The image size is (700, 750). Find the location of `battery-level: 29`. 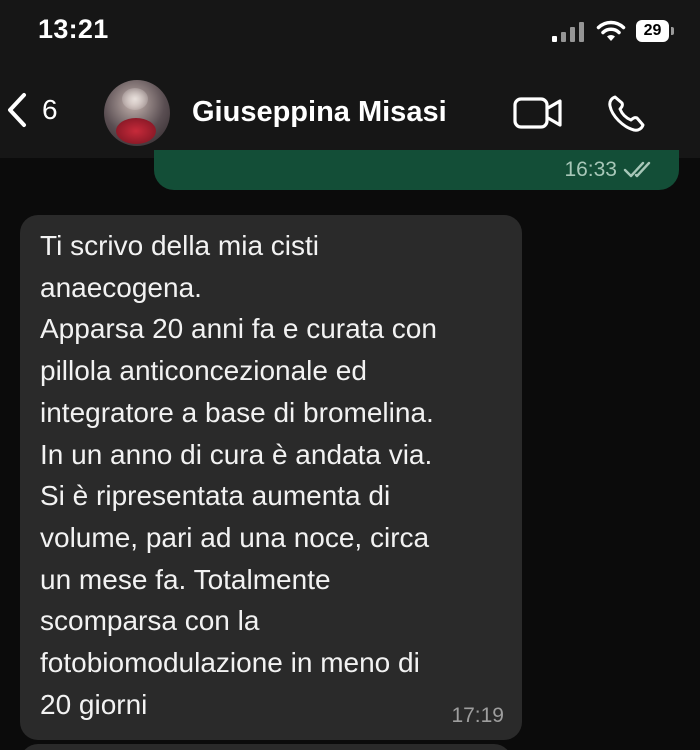

battery-level: 29 is located at coordinates (652, 31).